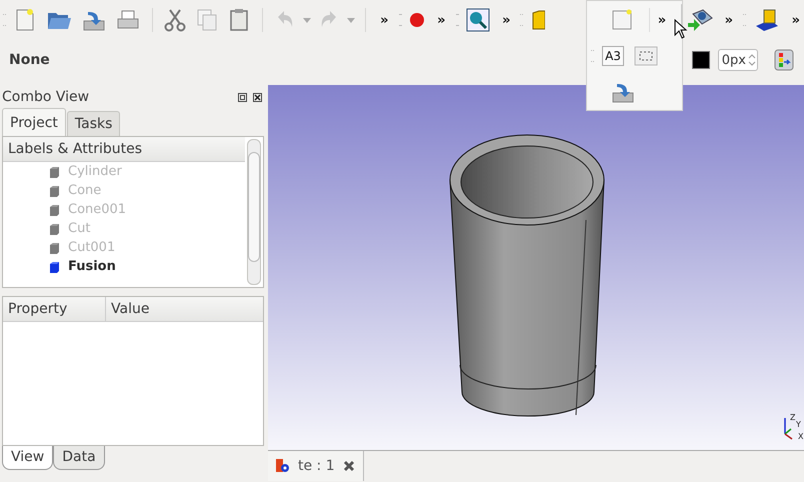 Image resolution: width=804 pixels, height=482 pixels. I want to click on axis-triad-drawing: Z Y X, so click(793, 426).